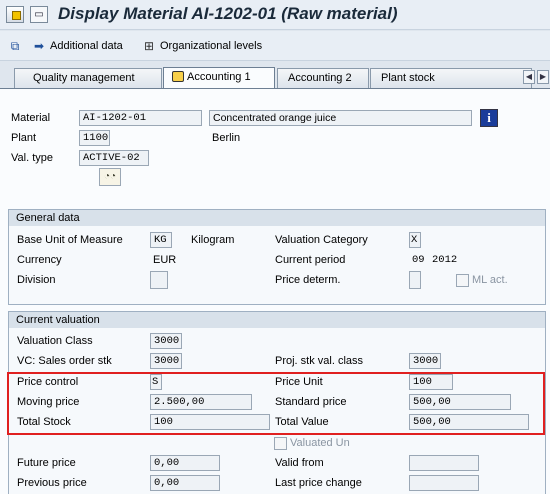 The height and width of the screenshot is (494, 550). I want to click on tab-label: Accounting 1, so click(219, 77).